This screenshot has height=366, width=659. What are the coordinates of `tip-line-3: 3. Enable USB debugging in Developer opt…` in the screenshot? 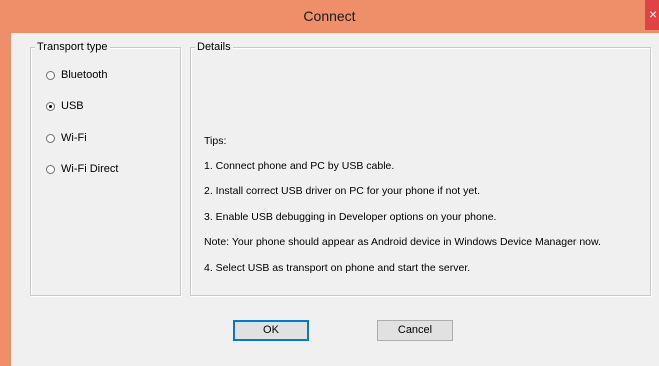 It's located at (350, 217).